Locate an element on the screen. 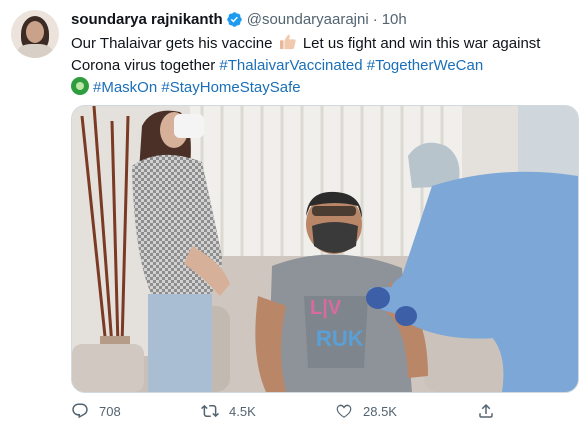 This screenshot has height=429, width=587. hashtag-together-we-can: #TogetherWeCan is located at coordinates (425, 65).